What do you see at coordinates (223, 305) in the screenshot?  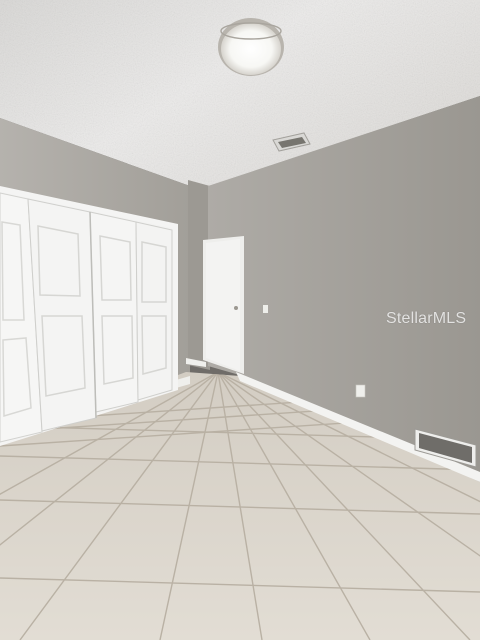 I see `interior-door` at bounding box center [223, 305].